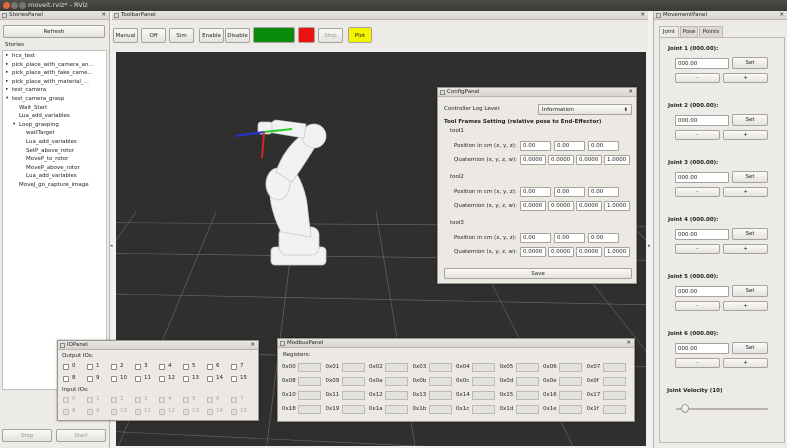 The height and width of the screenshot is (448, 787). What do you see at coordinates (722, 409) in the screenshot?
I see `velocity-slider` at bounding box center [722, 409].